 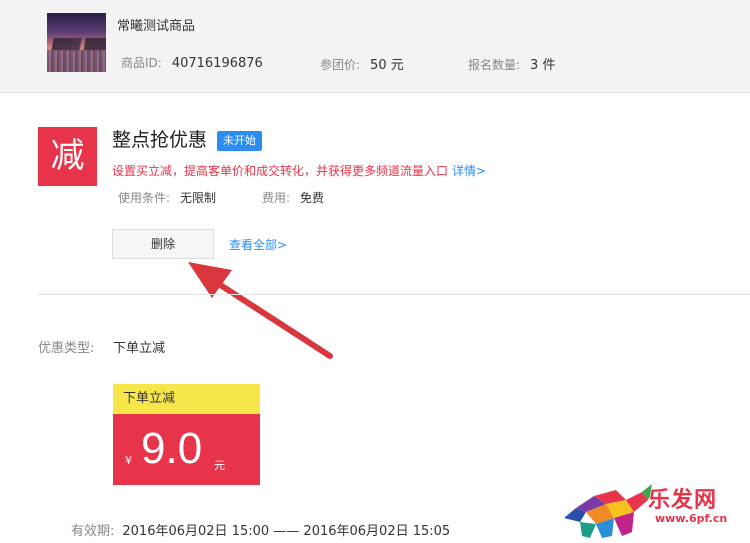 I want to click on product-thumbnail, so click(x=76, y=42).